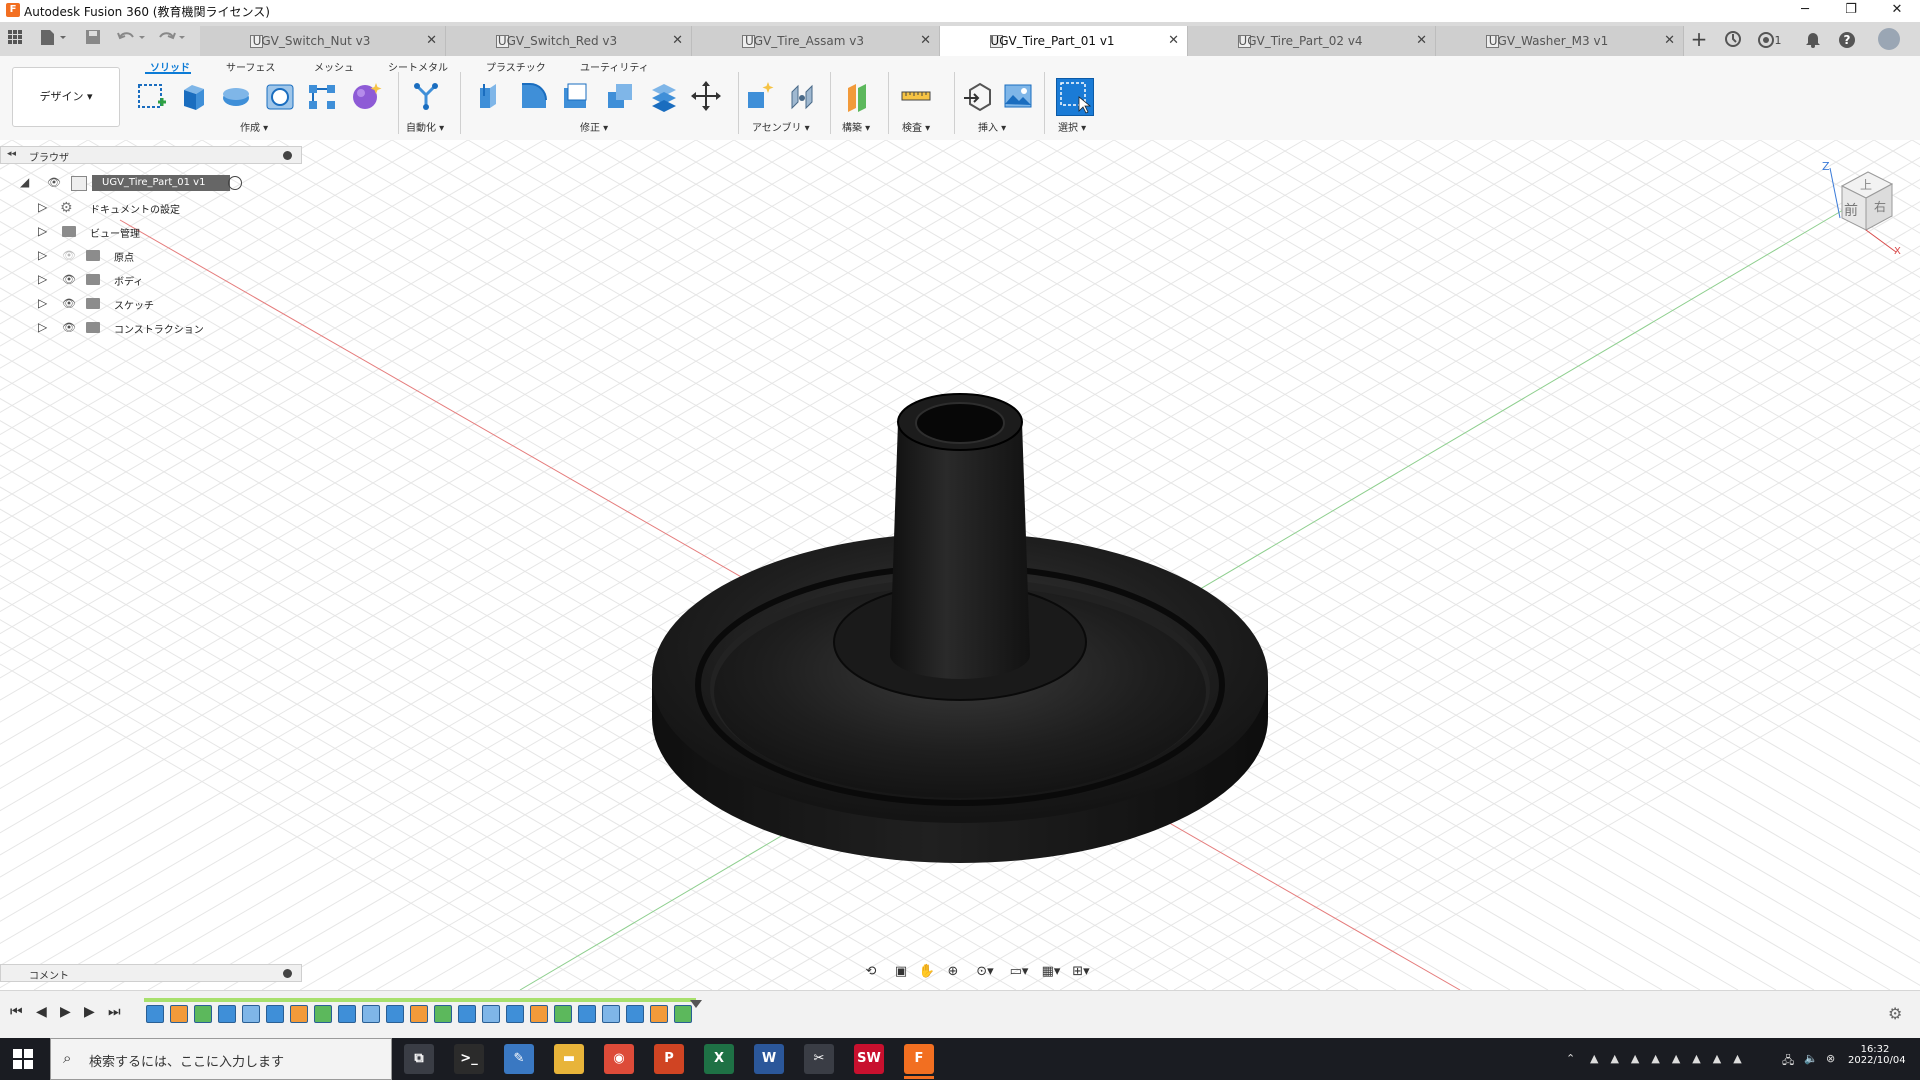 Image resolution: width=1920 pixels, height=1080 pixels. Describe the element at coordinates (250, 66) in the screenshot. I see `tab-surface: サーフェス` at that location.